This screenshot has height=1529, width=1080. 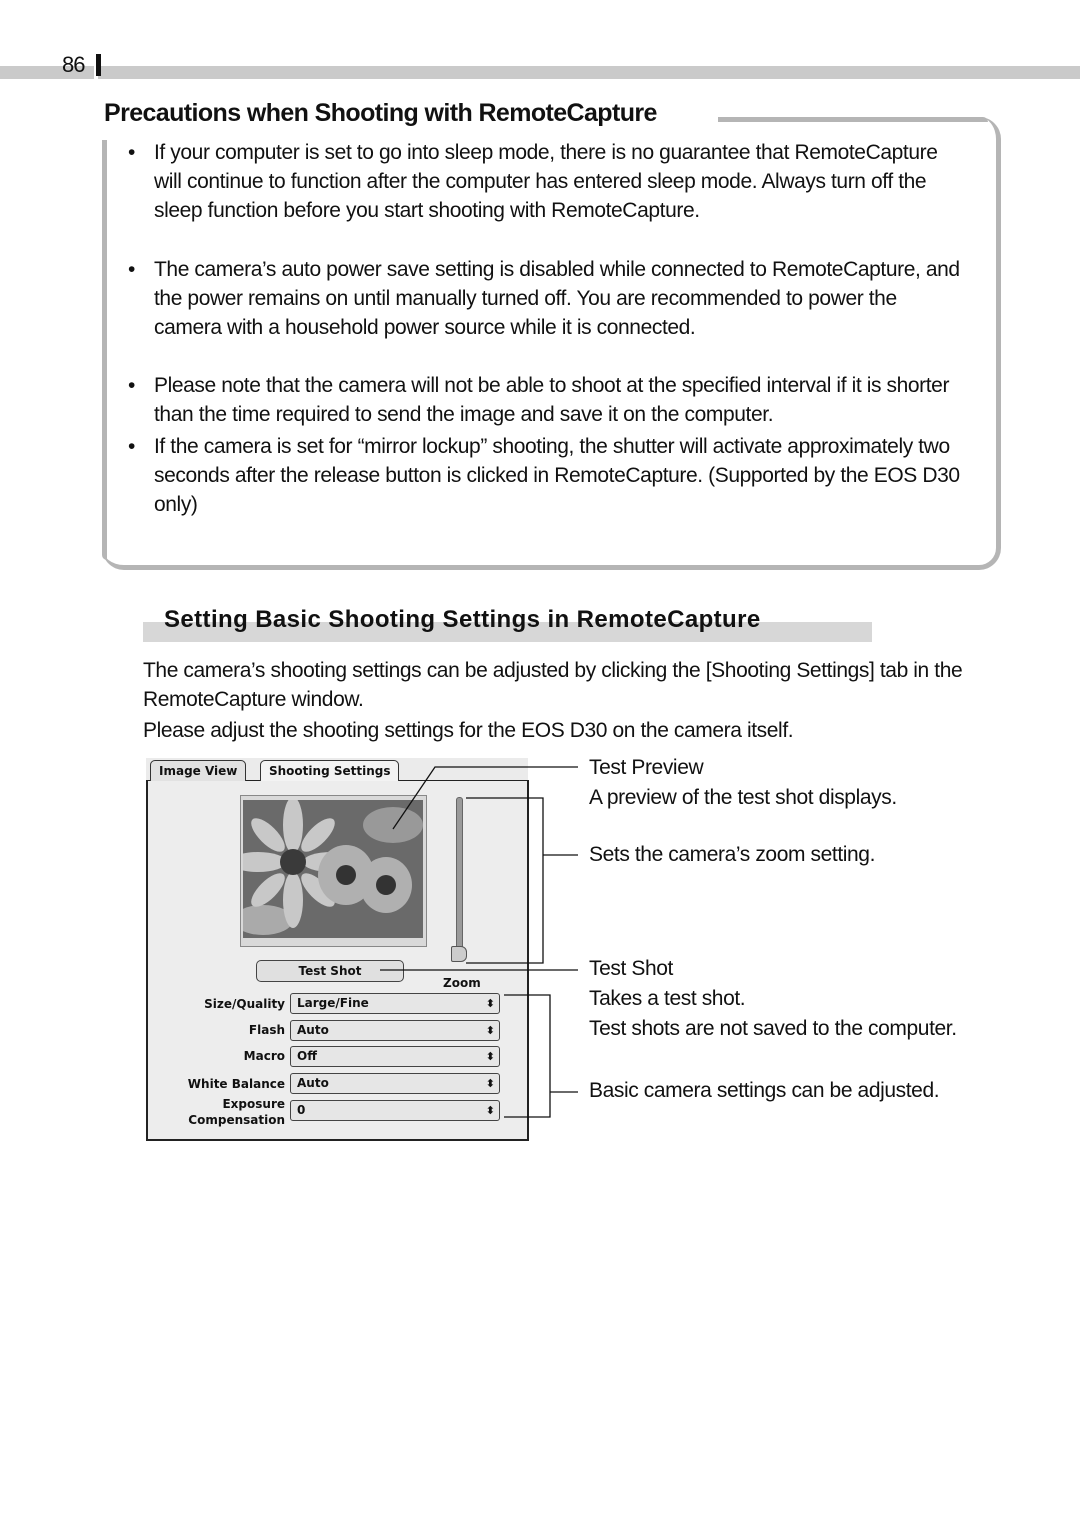 I want to click on settings-bracket, so click(x=527, y=1056).